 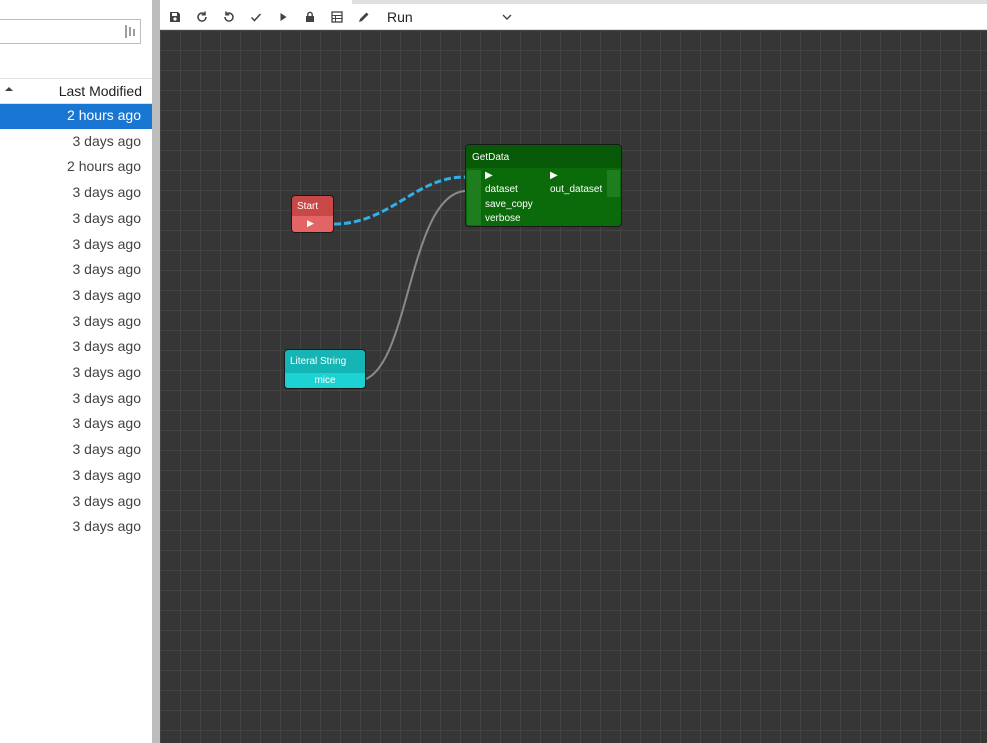 I want to click on reload-button, so click(x=202, y=17).